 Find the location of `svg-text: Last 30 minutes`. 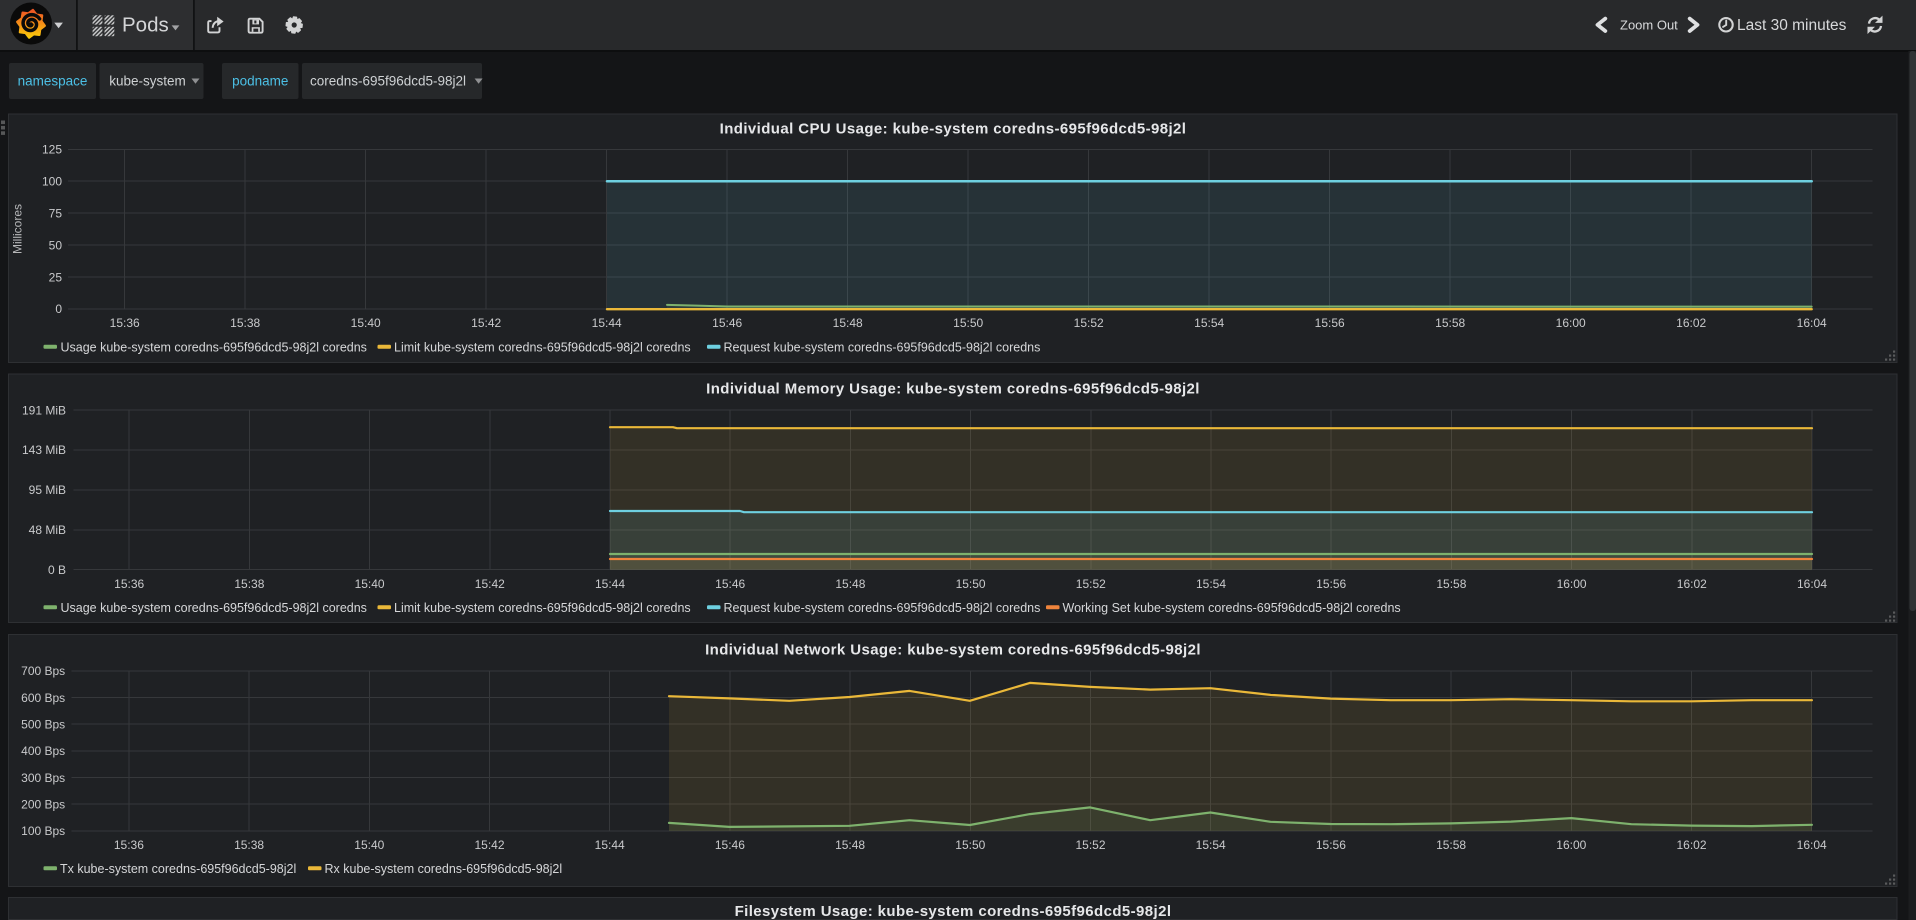

svg-text: Last 30 minutes is located at coordinates (1792, 25).